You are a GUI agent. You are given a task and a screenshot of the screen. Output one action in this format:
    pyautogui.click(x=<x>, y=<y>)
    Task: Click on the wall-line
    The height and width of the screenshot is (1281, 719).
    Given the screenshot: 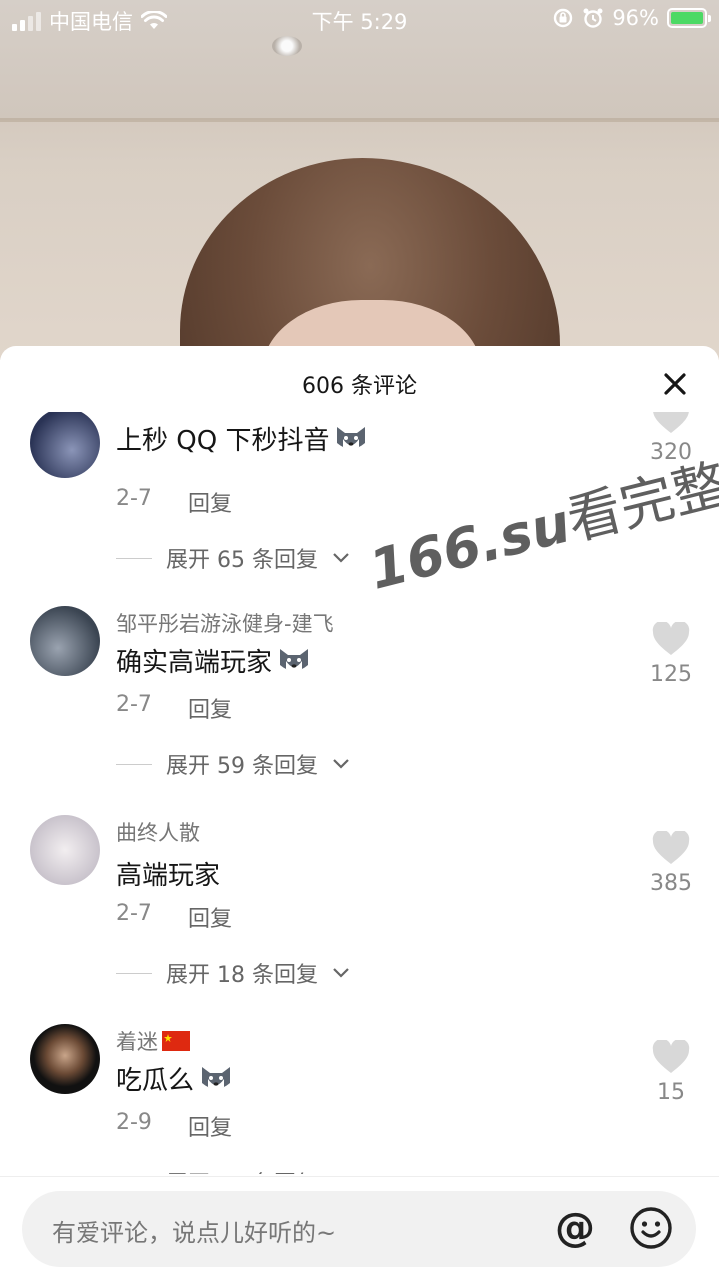 What is the action you would take?
    pyautogui.click(x=359, y=120)
    